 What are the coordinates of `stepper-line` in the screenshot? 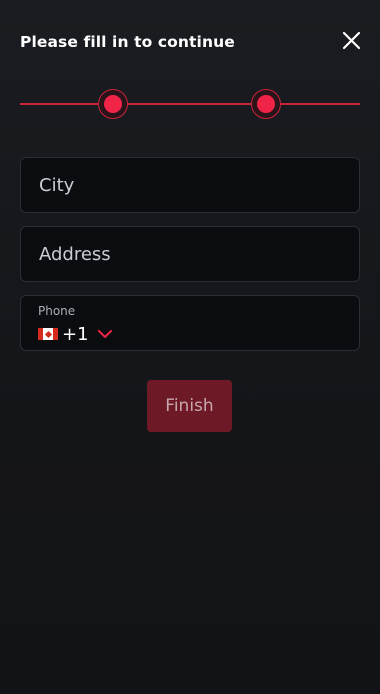 It's located at (190, 104).